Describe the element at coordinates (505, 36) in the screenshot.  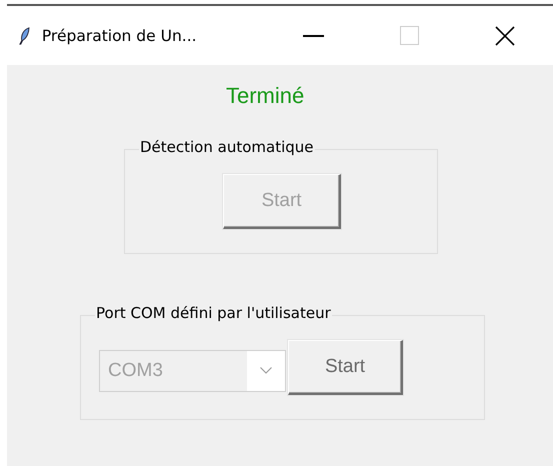
I see `close-icon` at that location.